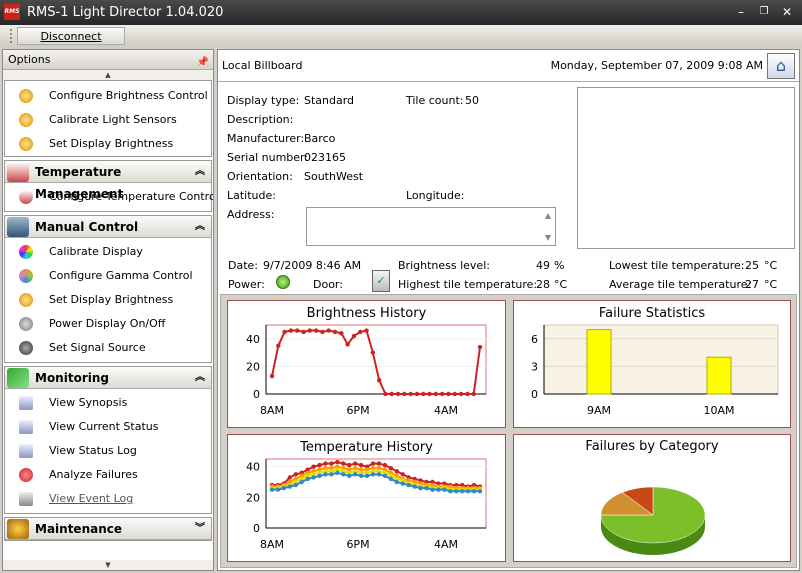 The width and height of the screenshot is (802, 573). I want to click on sidebar-item-view-synopsis: View Synopsis, so click(108, 403).